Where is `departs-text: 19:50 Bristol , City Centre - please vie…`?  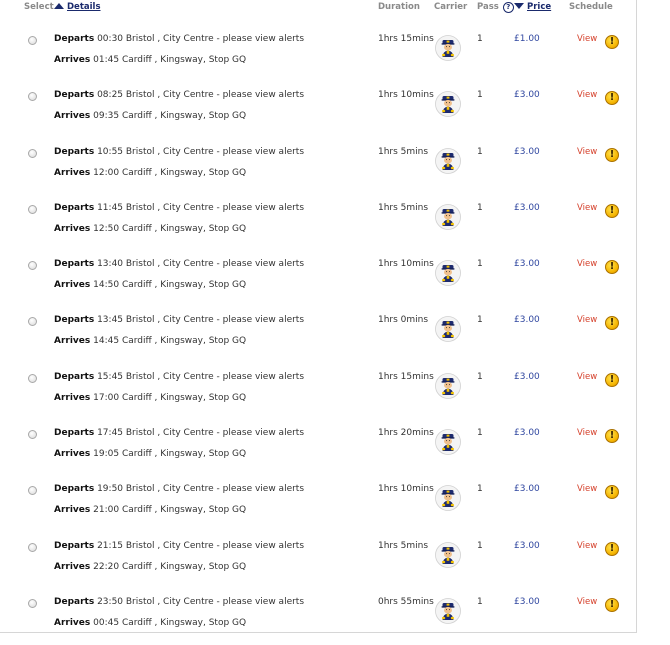 departs-text: 19:50 Bristol , City Centre - please vie… is located at coordinates (201, 489).